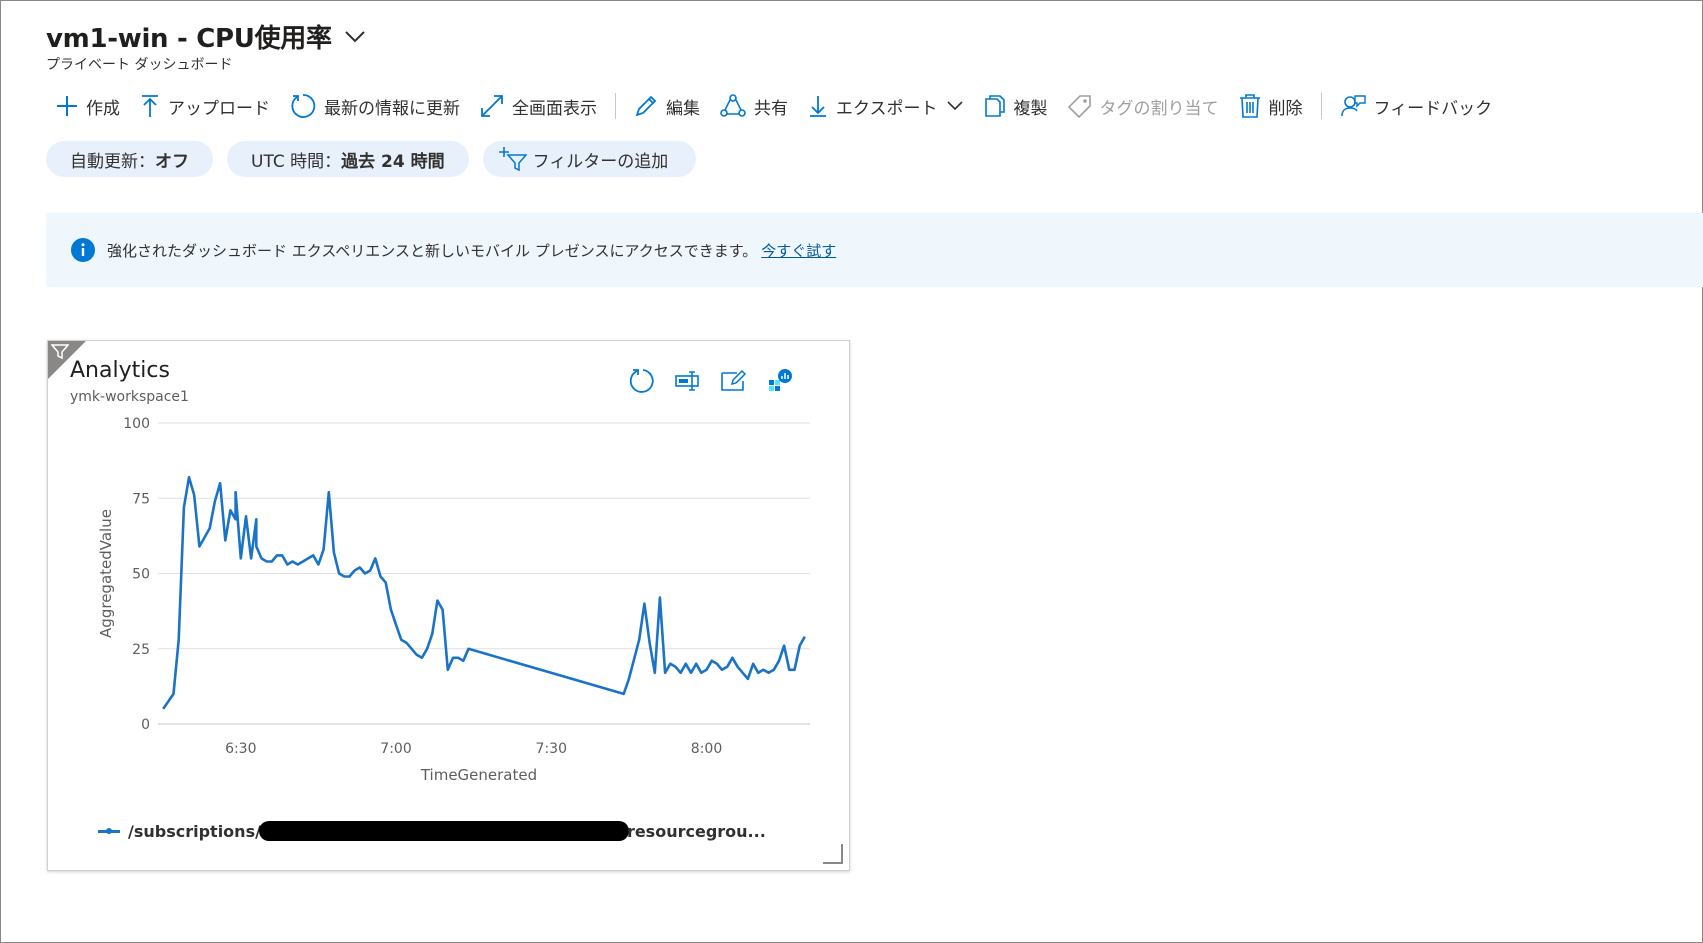 This screenshot has width=1703, height=943. Describe the element at coordinates (646, 106) in the screenshot. I see `pencil-icon` at that location.